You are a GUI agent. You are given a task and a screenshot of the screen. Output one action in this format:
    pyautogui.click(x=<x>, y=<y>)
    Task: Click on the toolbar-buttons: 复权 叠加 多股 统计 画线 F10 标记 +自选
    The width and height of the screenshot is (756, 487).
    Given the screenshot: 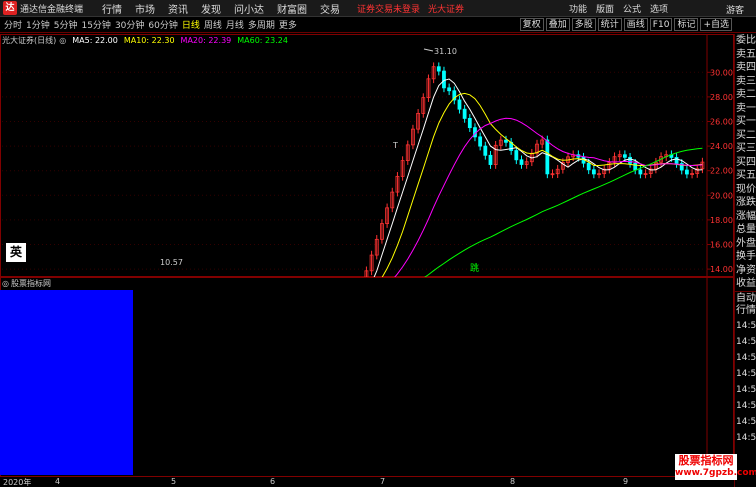 What is the action you would take?
    pyautogui.click(x=625, y=24)
    